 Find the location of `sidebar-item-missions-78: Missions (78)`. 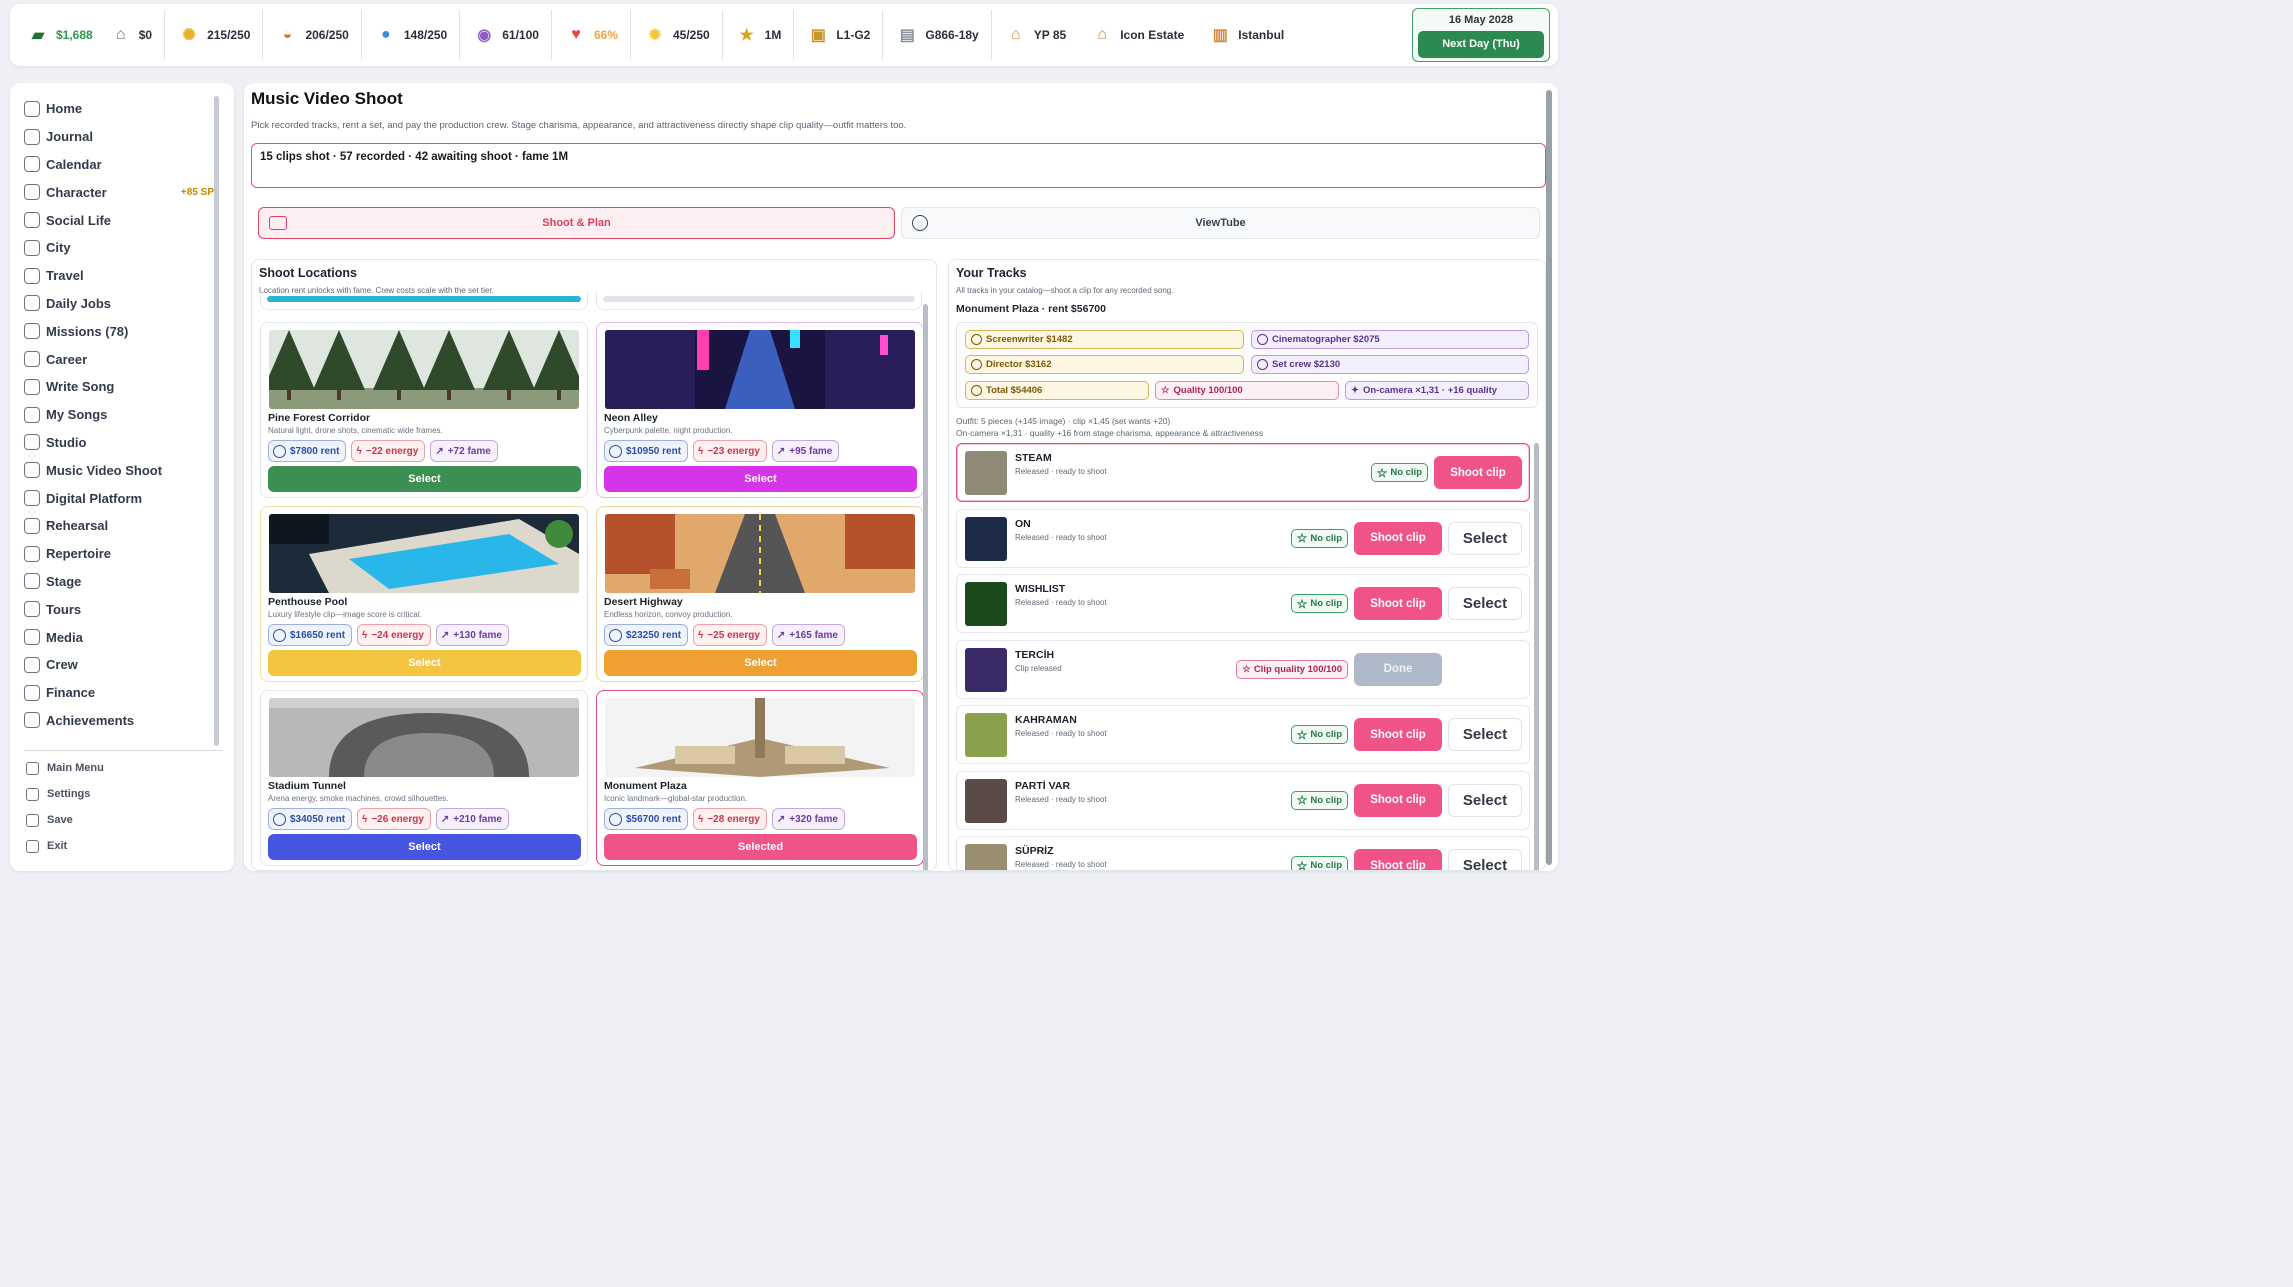

sidebar-item-missions-78: Missions (78) is located at coordinates (119, 331).